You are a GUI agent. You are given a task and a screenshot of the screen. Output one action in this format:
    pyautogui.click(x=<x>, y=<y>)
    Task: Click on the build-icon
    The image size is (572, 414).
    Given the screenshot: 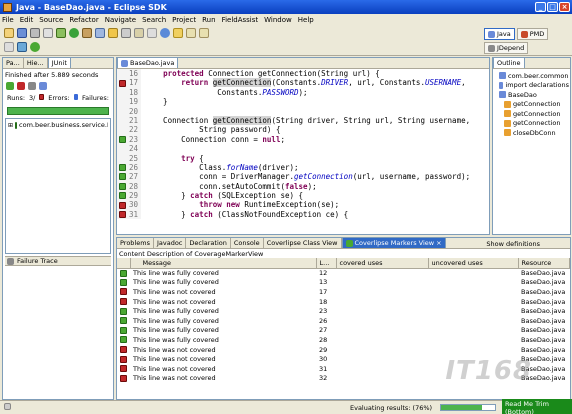 What is the action you would take?
    pyautogui.click(x=48, y=33)
    